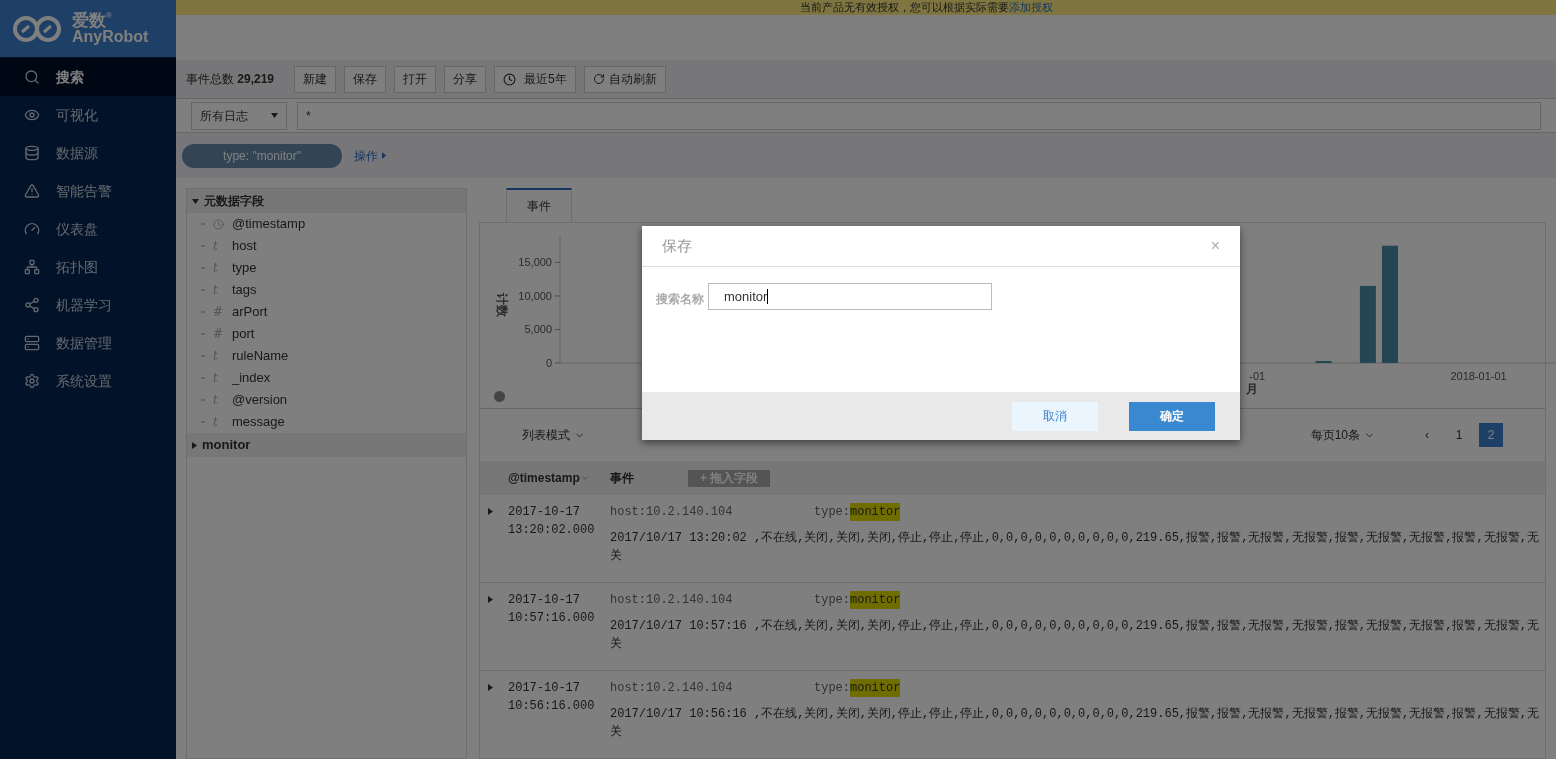  Describe the element at coordinates (88, 77) in the screenshot. I see `nav-item: 搜索` at that location.